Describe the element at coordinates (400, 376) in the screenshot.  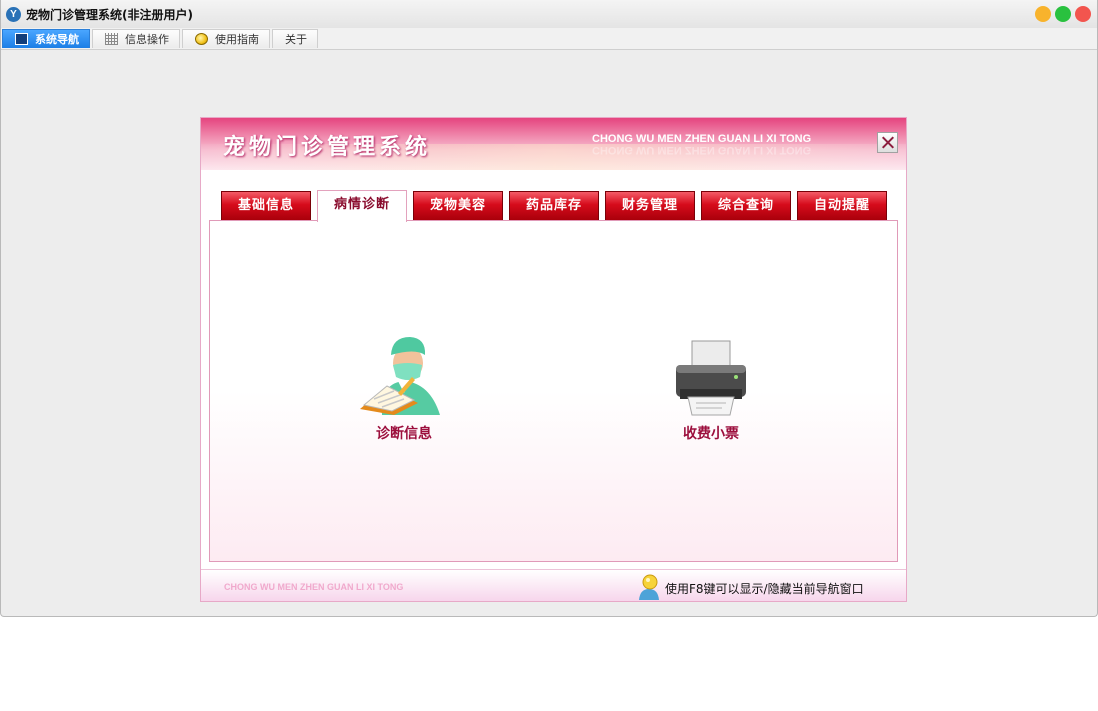
I see `doctor-icon` at that location.